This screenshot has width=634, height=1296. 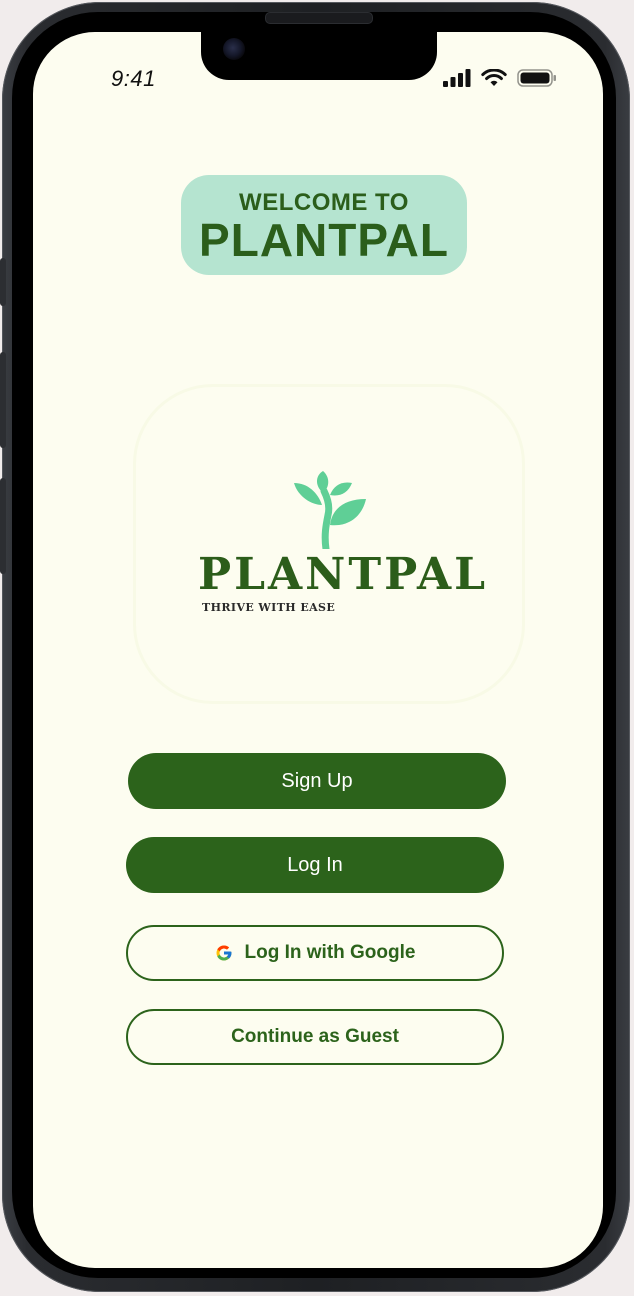 I want to click on welcome-banner: WELCOME TO PLANTPAL, so click(x=324, y=225).